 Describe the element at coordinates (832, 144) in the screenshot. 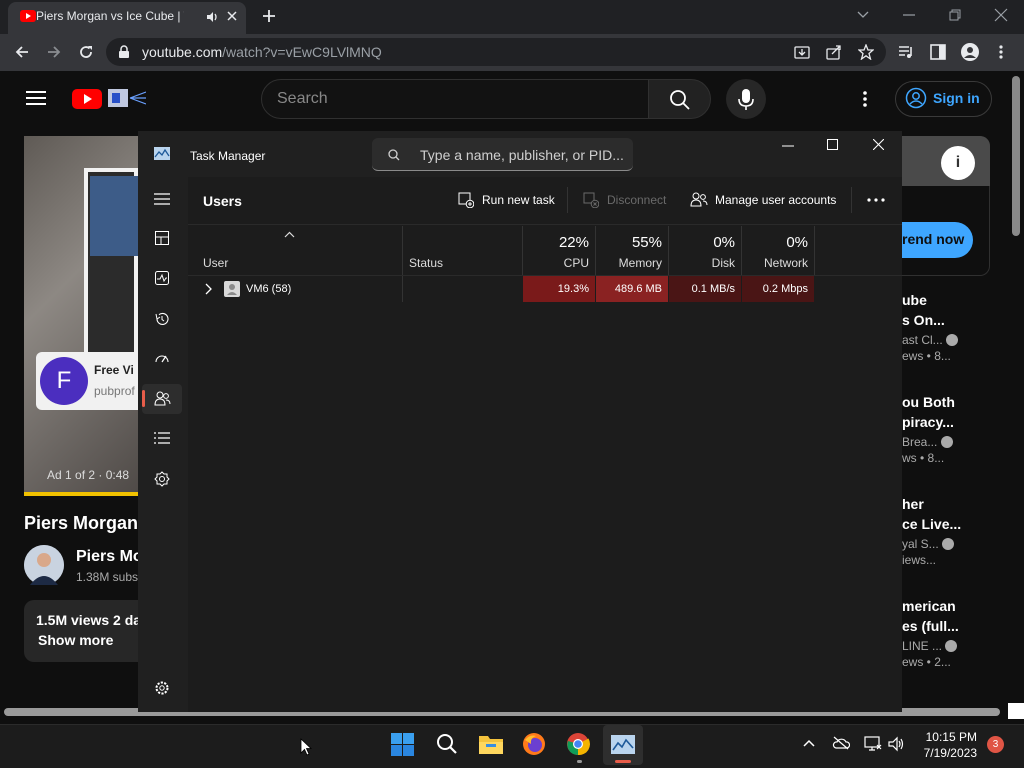

I see `tm-maximize-icon` at that location.